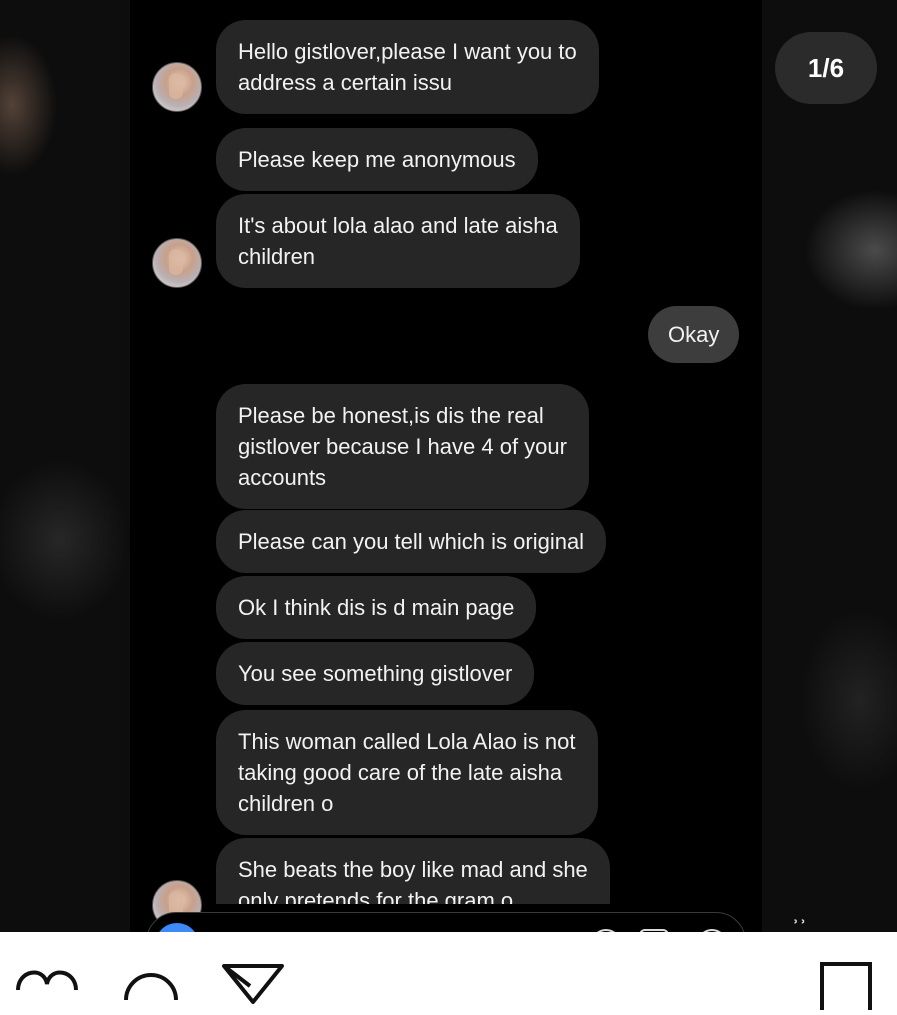  I want to click on message-bubble-2: Please keep me anonymous, so click(377, 159).